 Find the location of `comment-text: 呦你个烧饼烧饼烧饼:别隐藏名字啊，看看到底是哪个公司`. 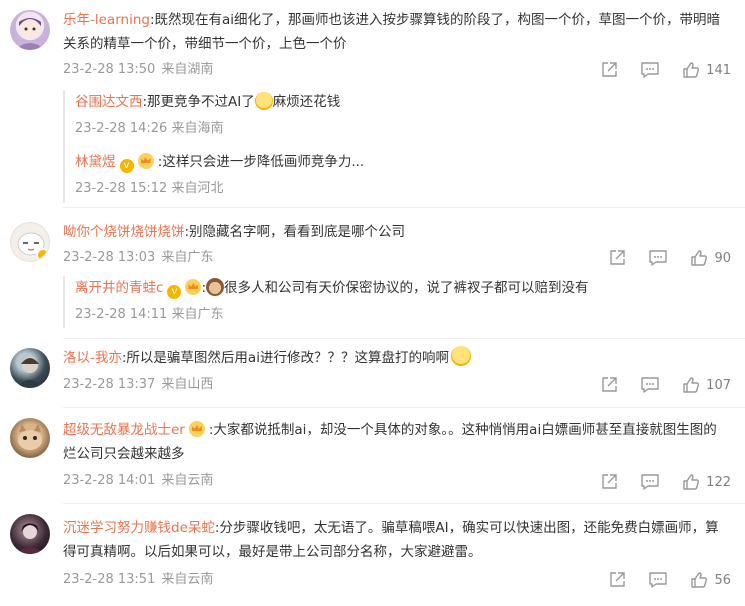

comment-text: 呦你个烧饼烧饼烧饼:别隐藏名字啊，看看到底是哪个公司 is located at coordinates (396, 232).